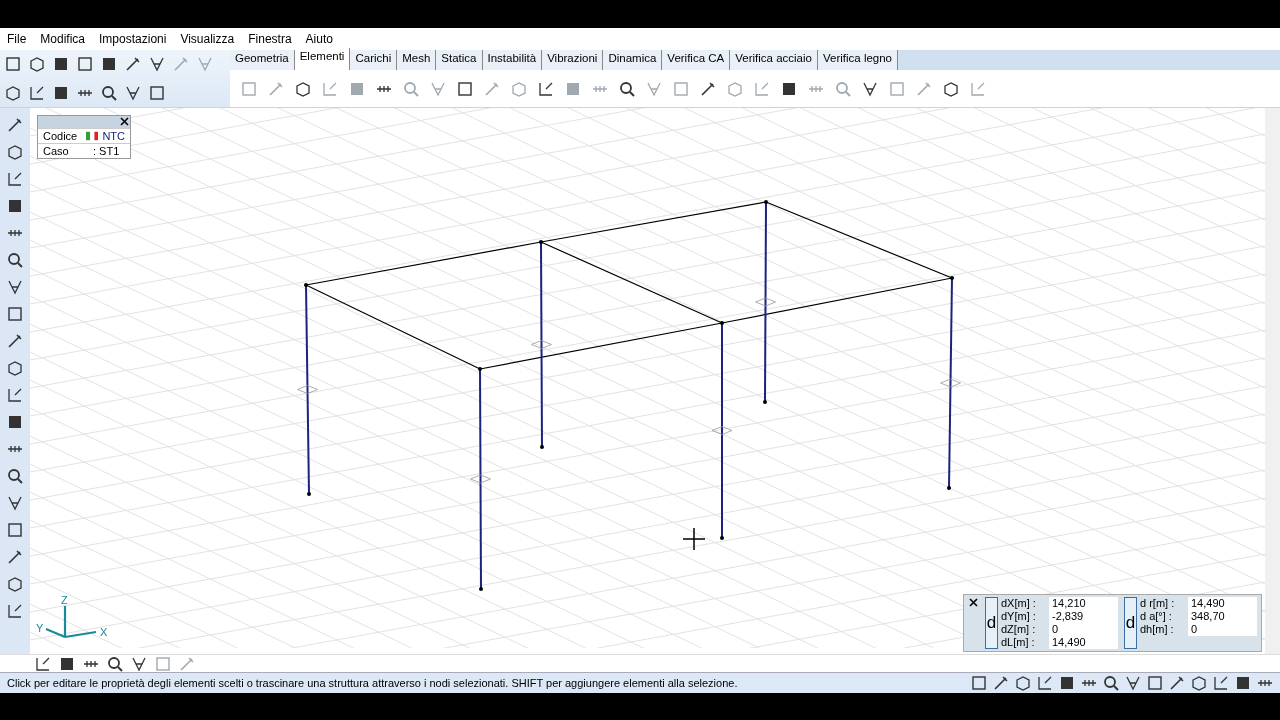  What do you see at coordinates (512, 60) in the screenshot?
I see `ribbon-tab: Instabilità` at bounding box center [512, 60].